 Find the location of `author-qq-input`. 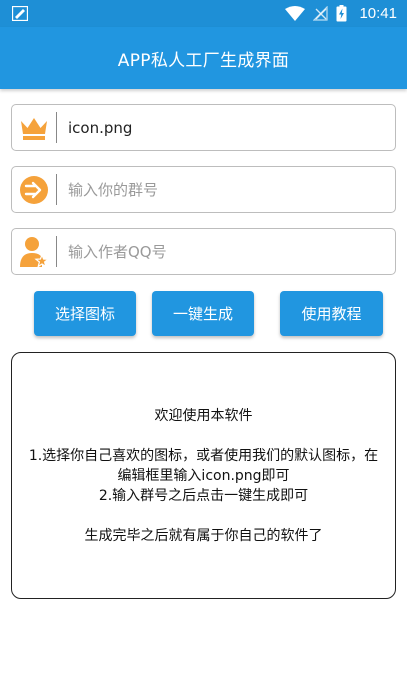

author-qq-input is located at coordinates (218, 251).